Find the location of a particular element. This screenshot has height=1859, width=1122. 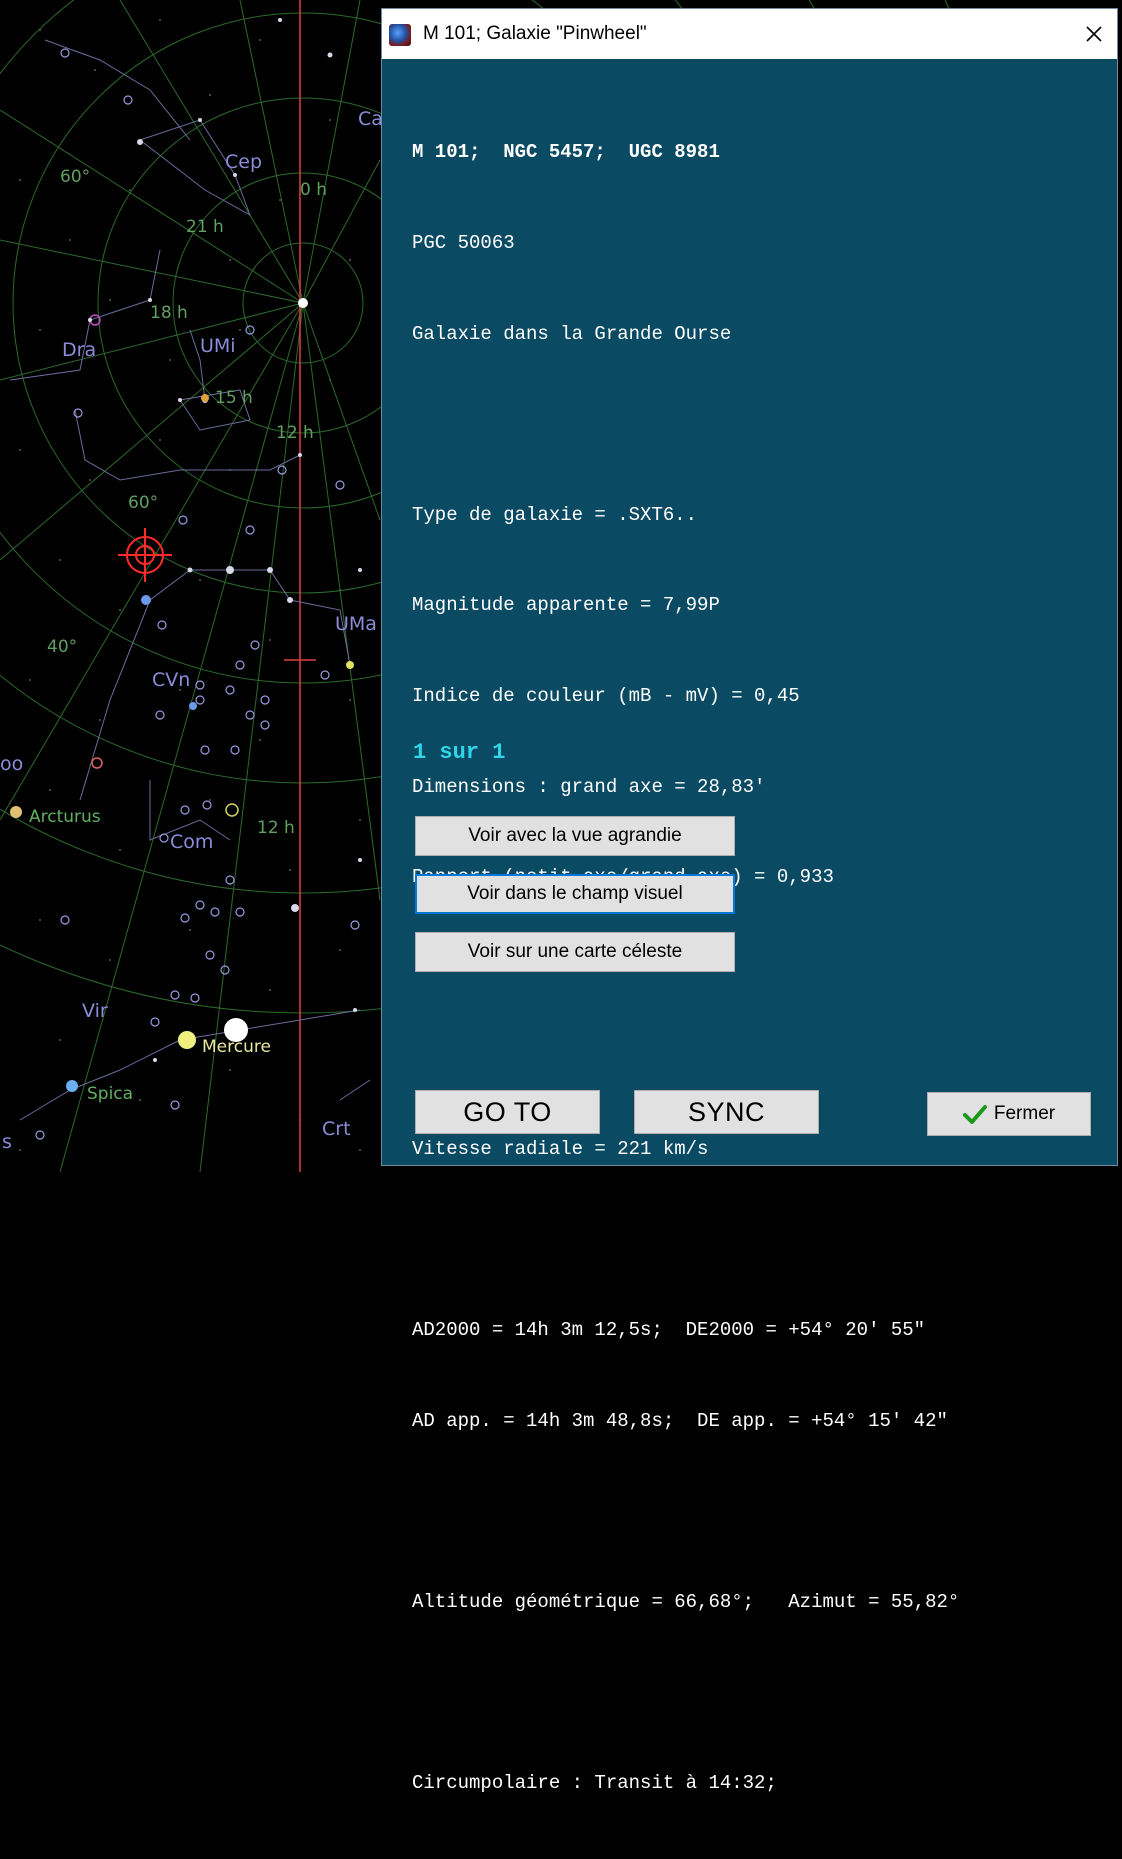

close-button: Fermer is located at coordinates (1009, 1114).